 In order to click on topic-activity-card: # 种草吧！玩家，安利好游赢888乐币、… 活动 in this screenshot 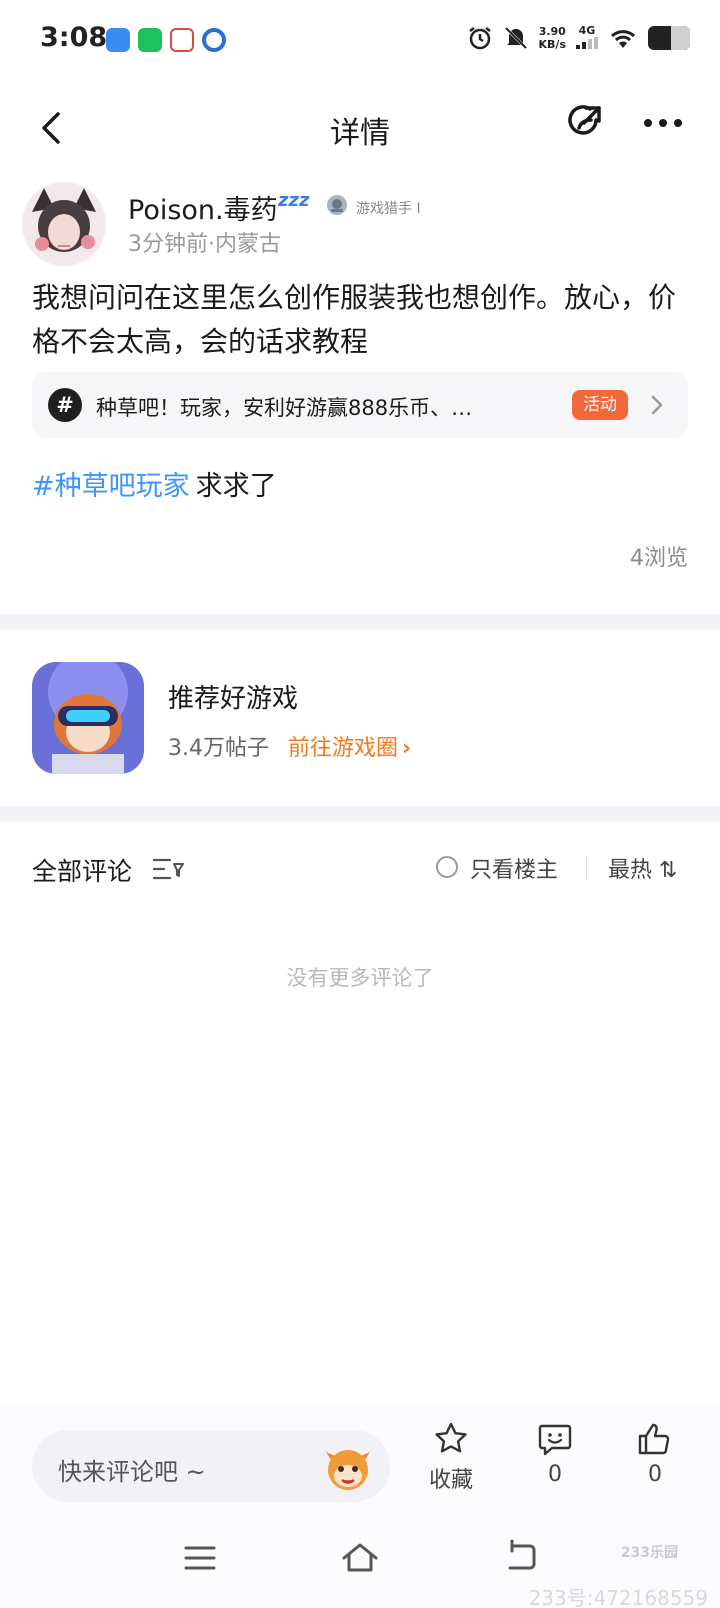, I will do `click(360, 405)`.